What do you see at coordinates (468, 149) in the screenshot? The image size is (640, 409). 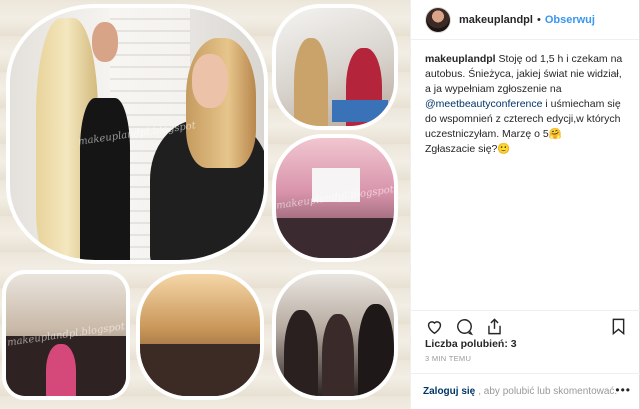 I see `caption-question: Zgłaszacie się?🙂` at bounding box center [468, 149].